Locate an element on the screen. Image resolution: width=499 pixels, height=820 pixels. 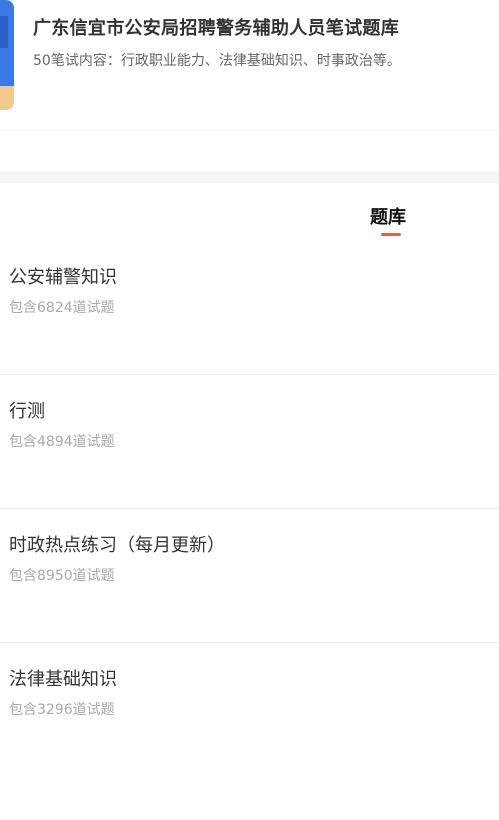
question-bank-name: 法律基础知识 is located at coordinates (63, 679).